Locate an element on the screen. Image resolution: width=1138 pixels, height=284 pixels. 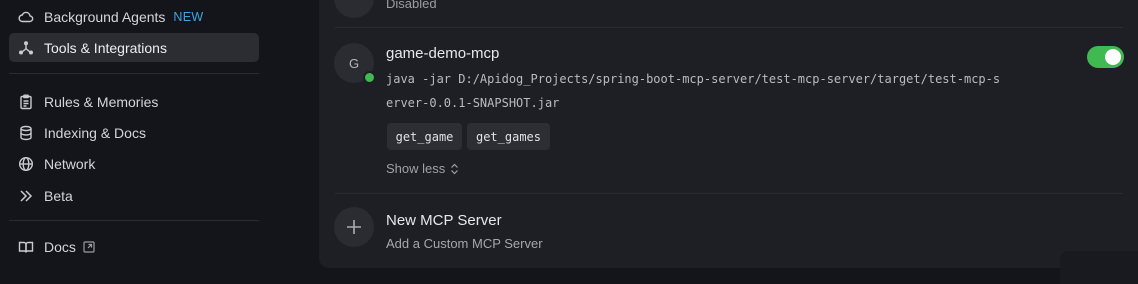
sidebar-item-background-agents: Background Agents NEW is located at coordinates (134, 16).